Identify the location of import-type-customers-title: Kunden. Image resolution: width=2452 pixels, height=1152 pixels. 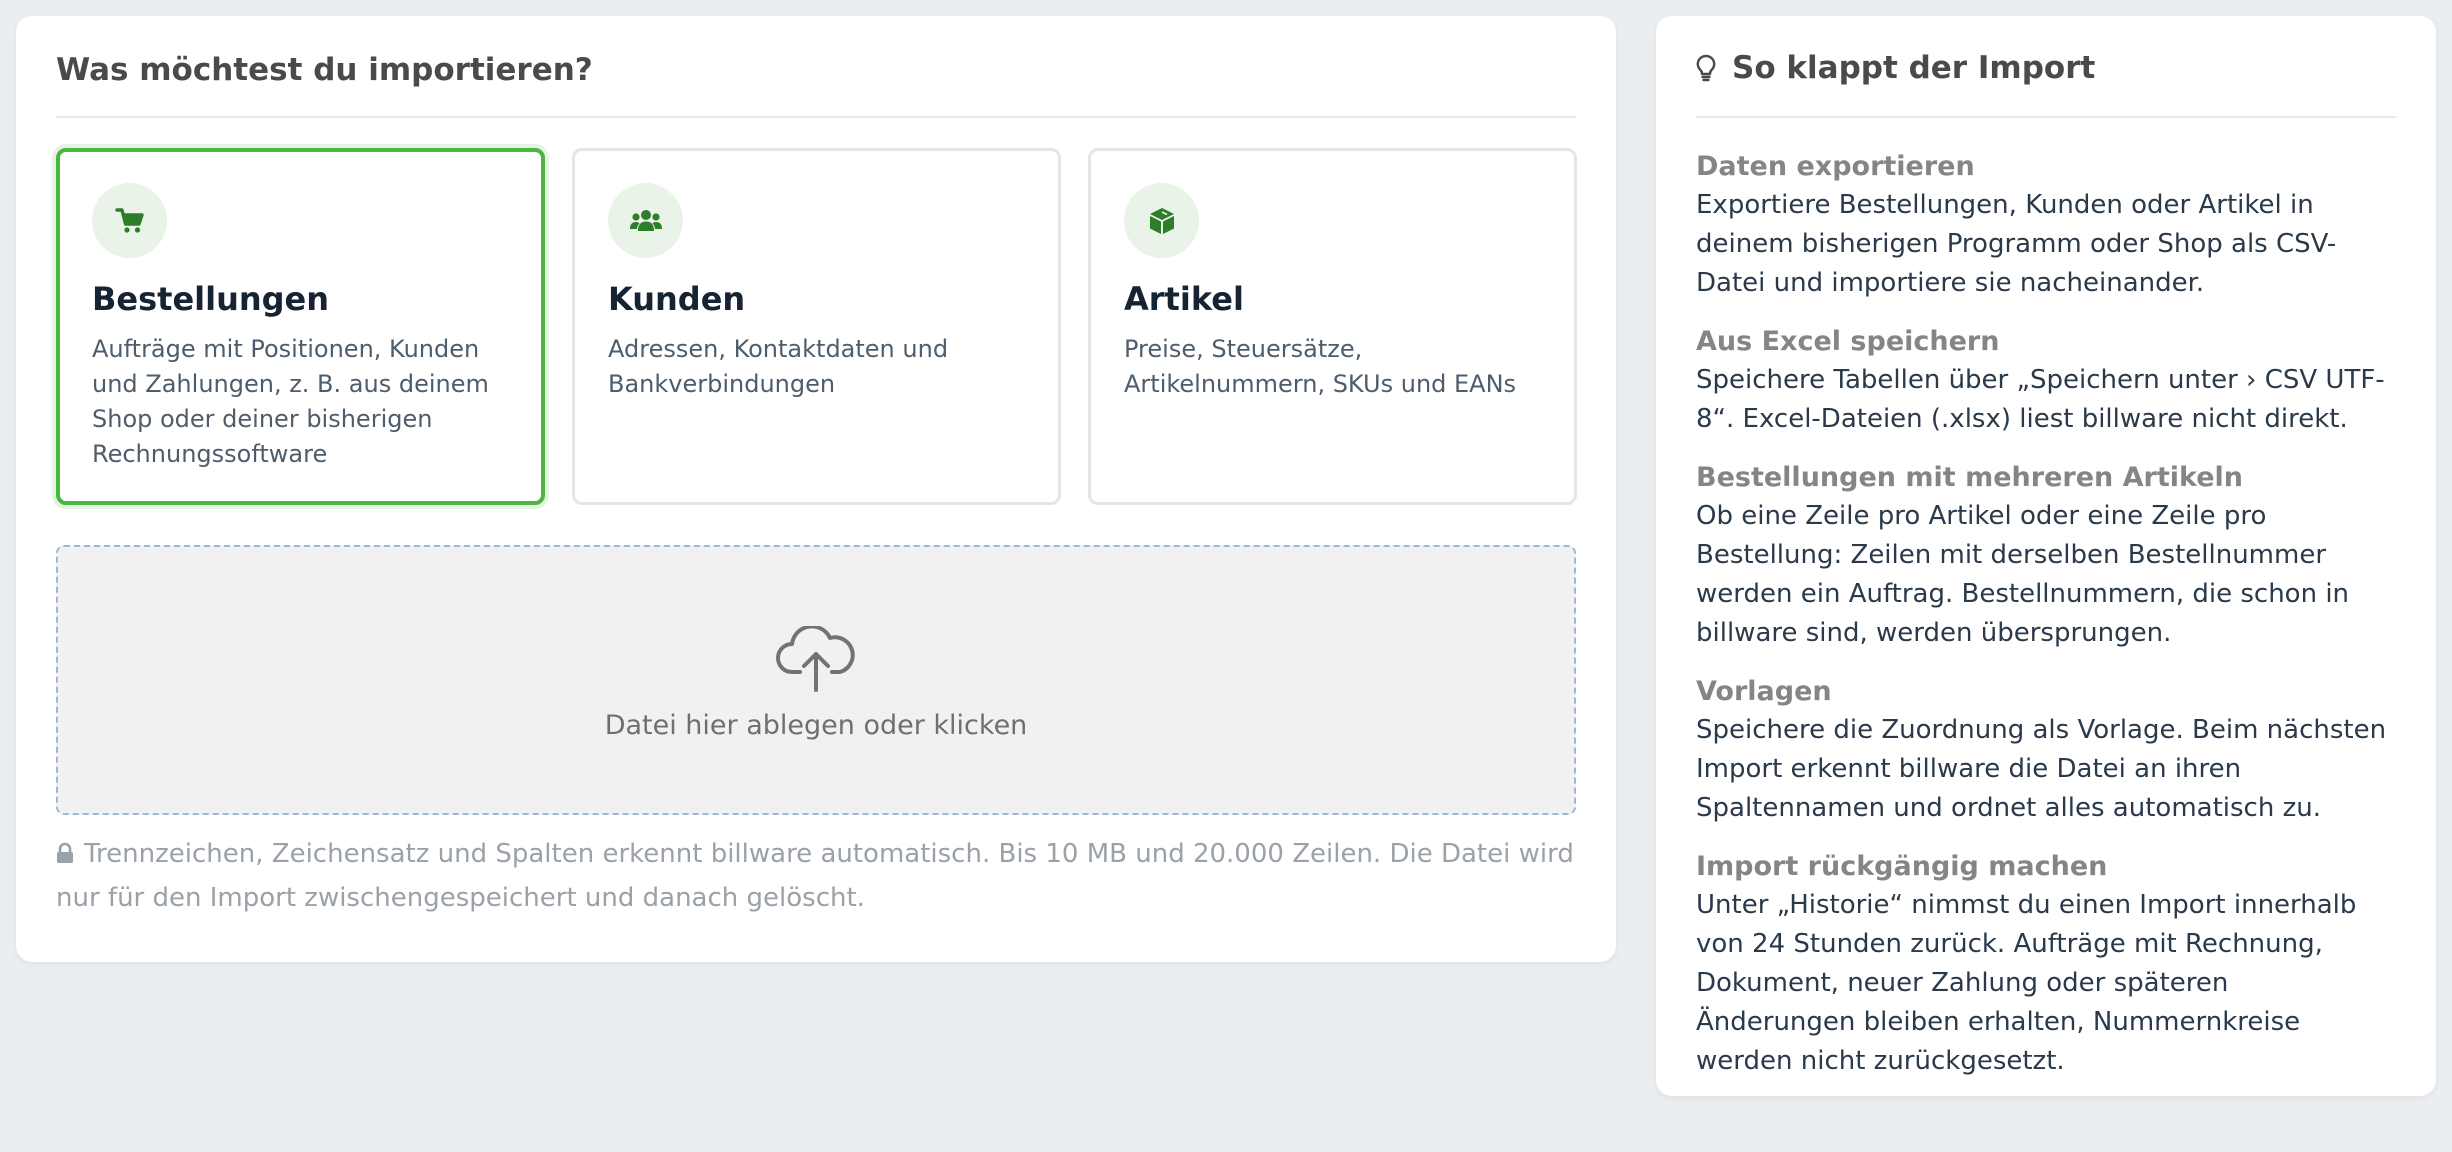
(677, 299).